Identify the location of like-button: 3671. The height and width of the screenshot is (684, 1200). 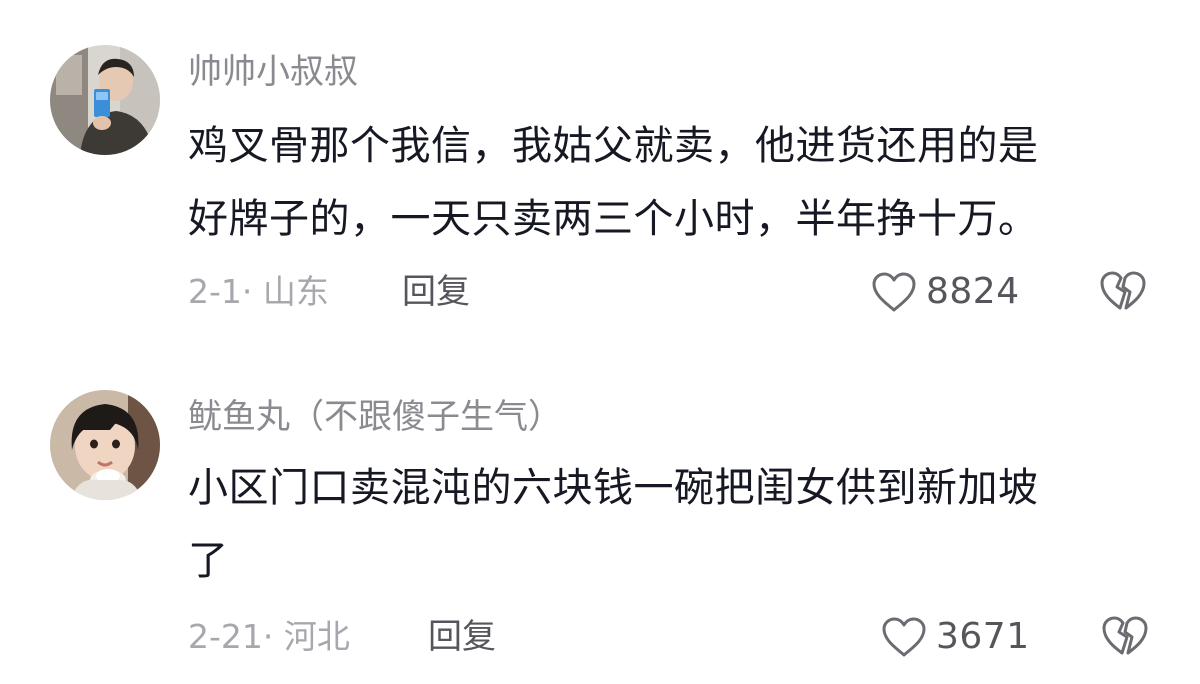
(955, 637).